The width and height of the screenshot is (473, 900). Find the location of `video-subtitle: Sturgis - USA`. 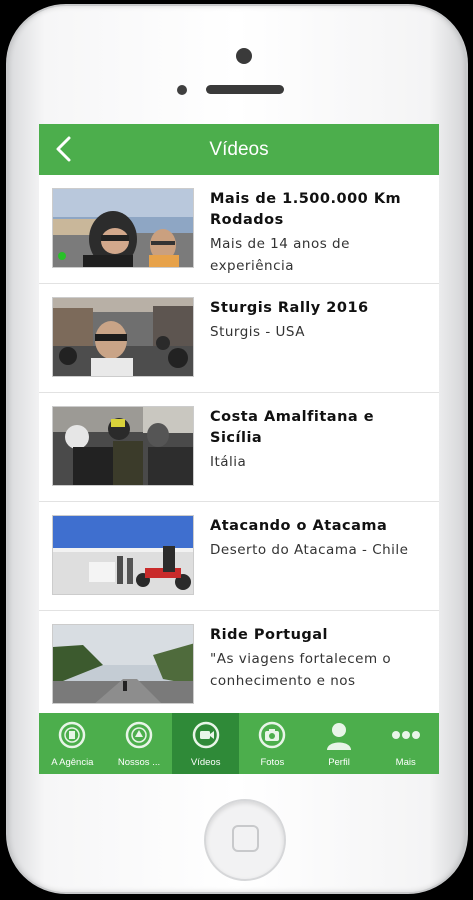

video-subtitle: Sturgis - USA is located at coordinates (257, 332).